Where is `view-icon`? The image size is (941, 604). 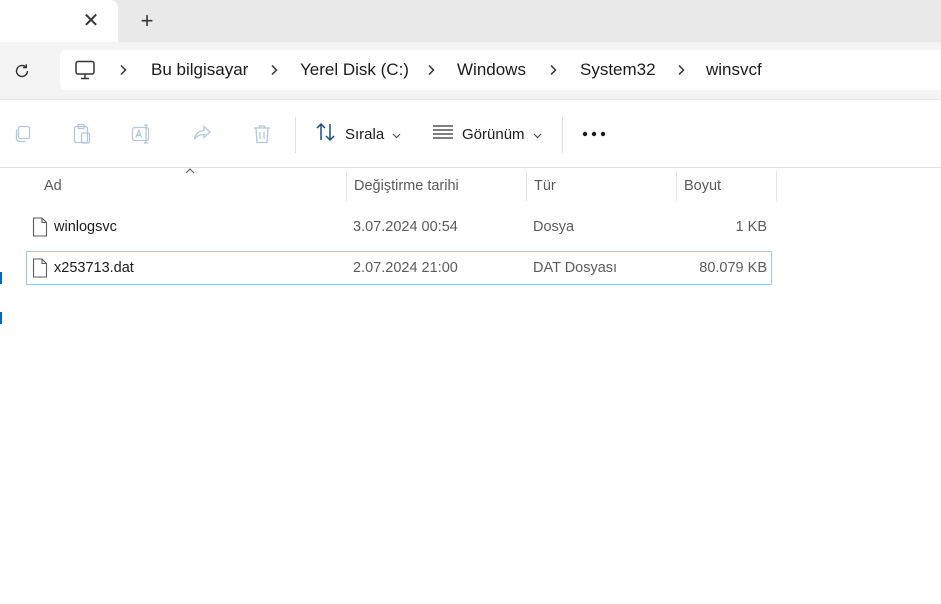 view-icon is located at coordinates (443, 134).